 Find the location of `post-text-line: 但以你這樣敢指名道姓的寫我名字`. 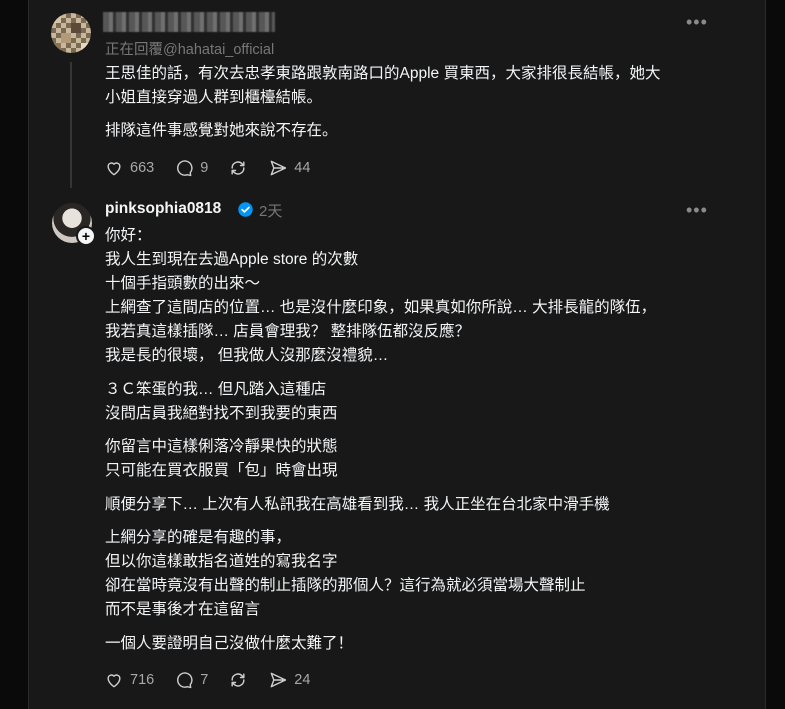

post-text-line: 但以你這樣敢指名道姓的寫我名字 is located at coordinates (221, 561).